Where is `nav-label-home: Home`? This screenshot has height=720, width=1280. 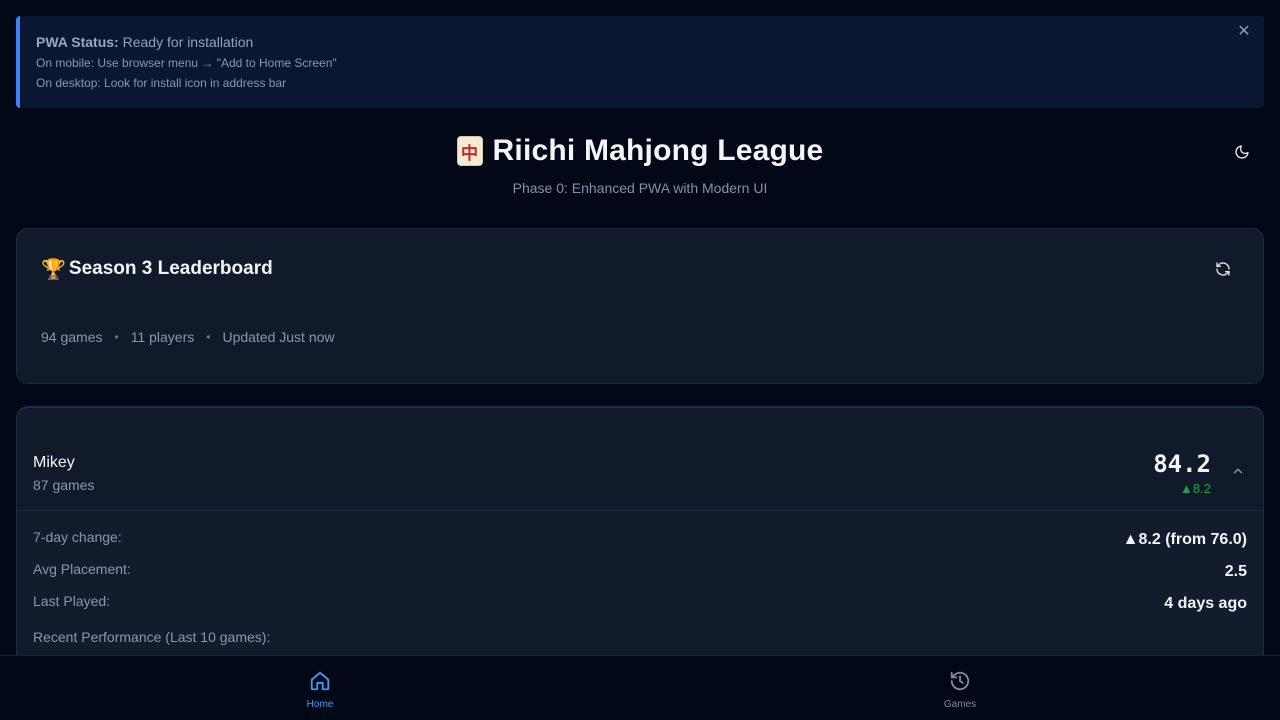 nav-label-home: Home is located at coordinates (320, 704).